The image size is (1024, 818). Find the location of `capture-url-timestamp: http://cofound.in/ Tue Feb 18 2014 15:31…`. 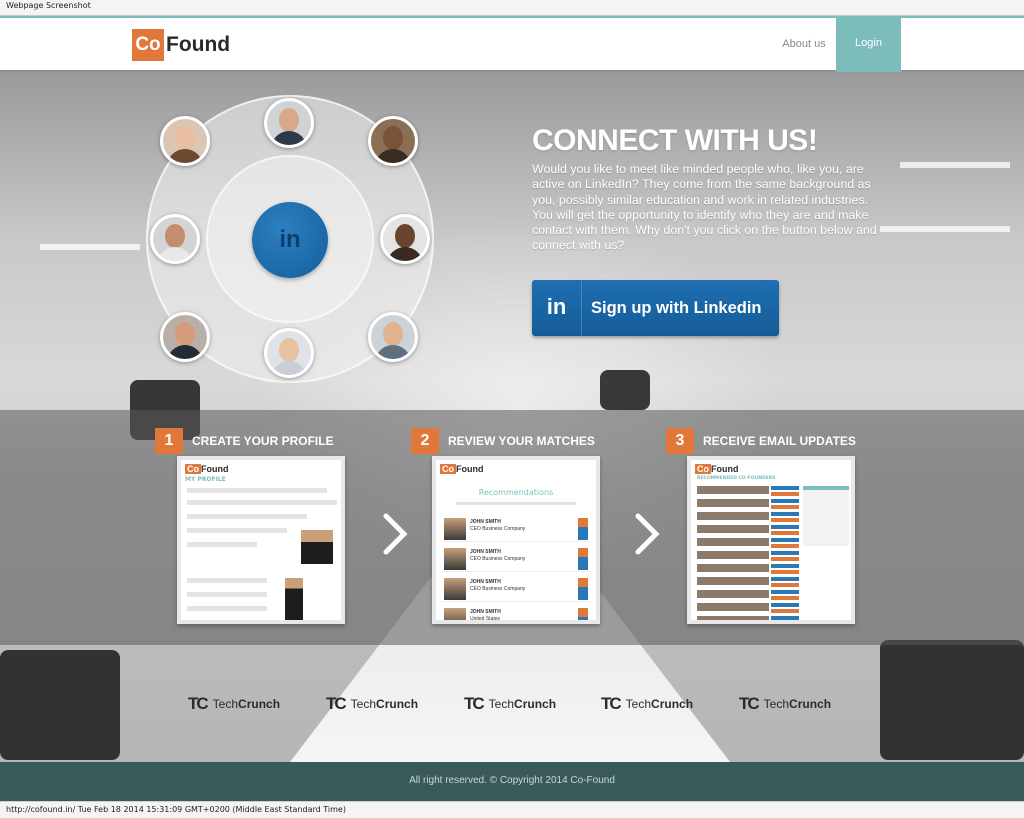

capture-url-timestamp: http://cofound.in/ Tue Feb 18 2014 15:31… is located at coordinates (176, 809).